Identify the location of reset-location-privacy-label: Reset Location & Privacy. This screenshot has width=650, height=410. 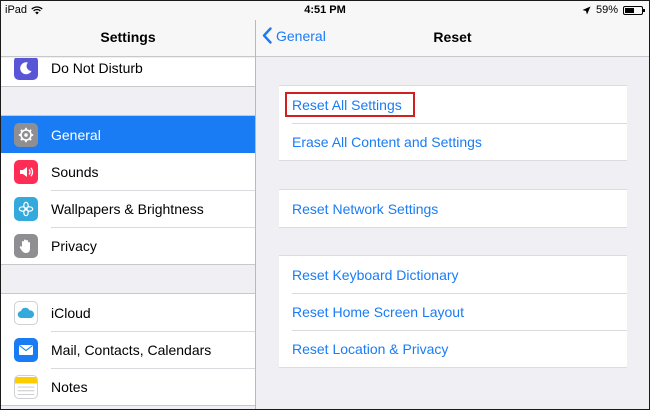
(370, 348).